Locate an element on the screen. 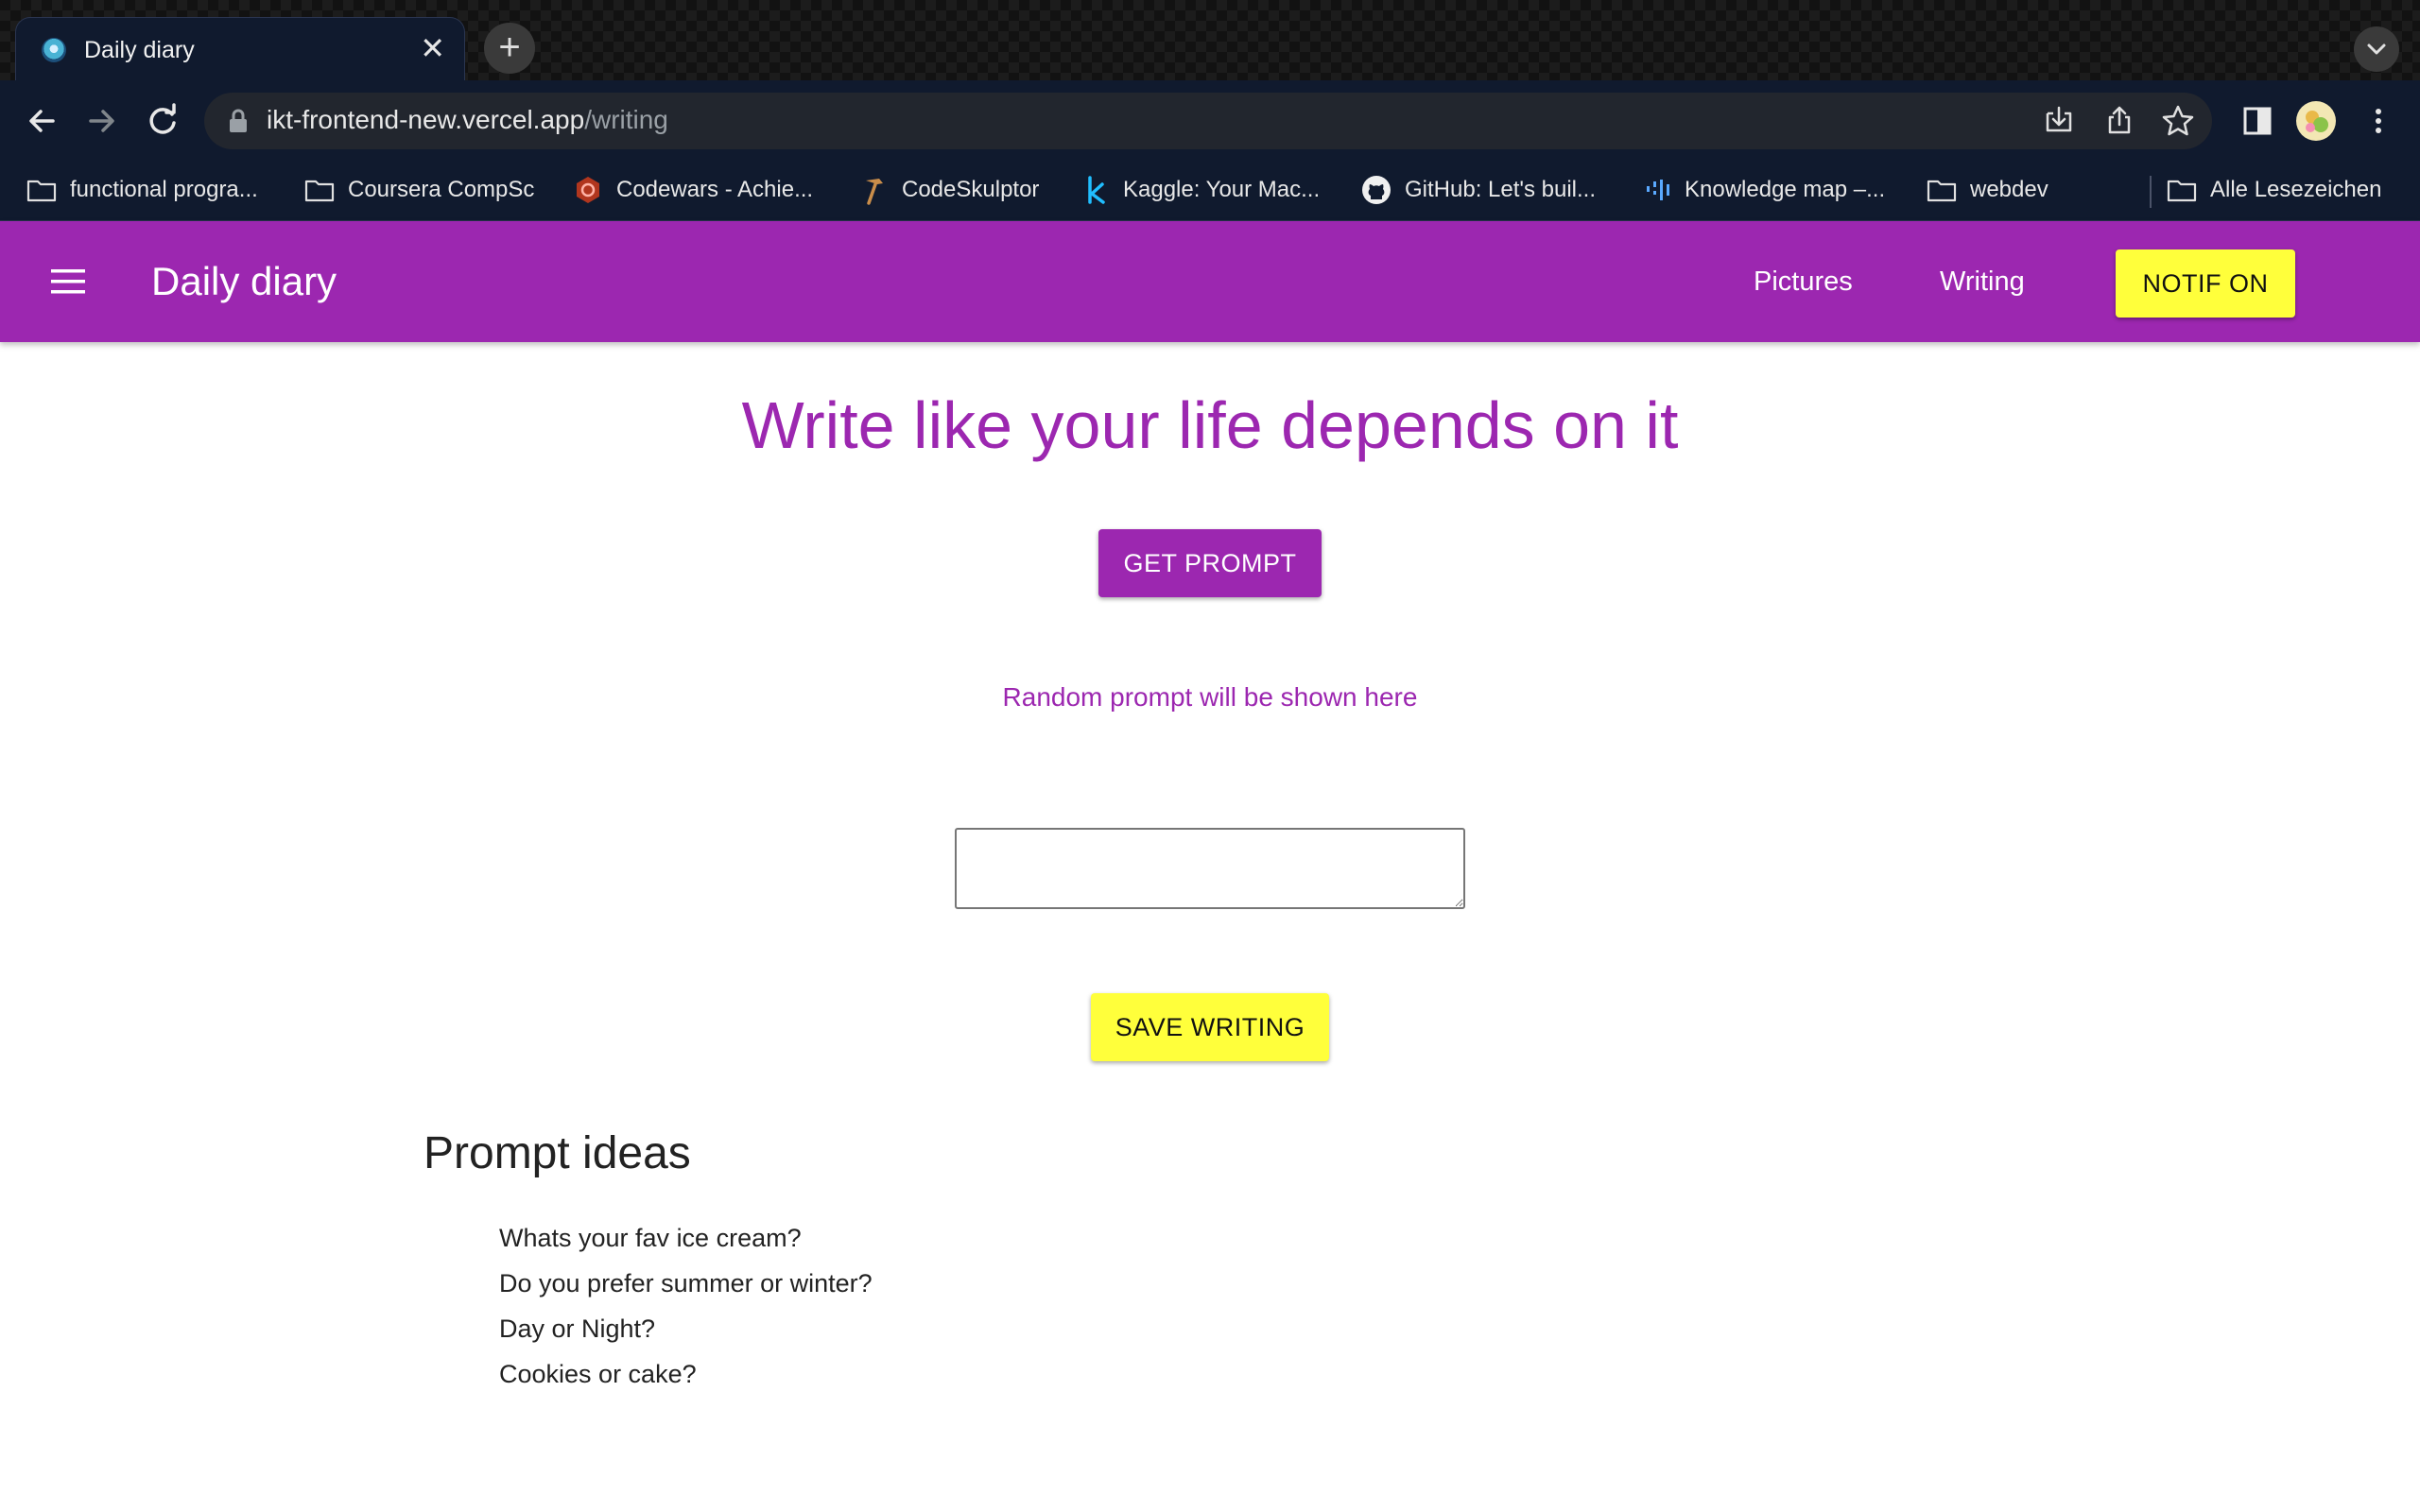 This screenshot has height=1512, width=2420. url-text: ikt-frontend-new.vercel.app/writing is located at coordinates (467, 119).